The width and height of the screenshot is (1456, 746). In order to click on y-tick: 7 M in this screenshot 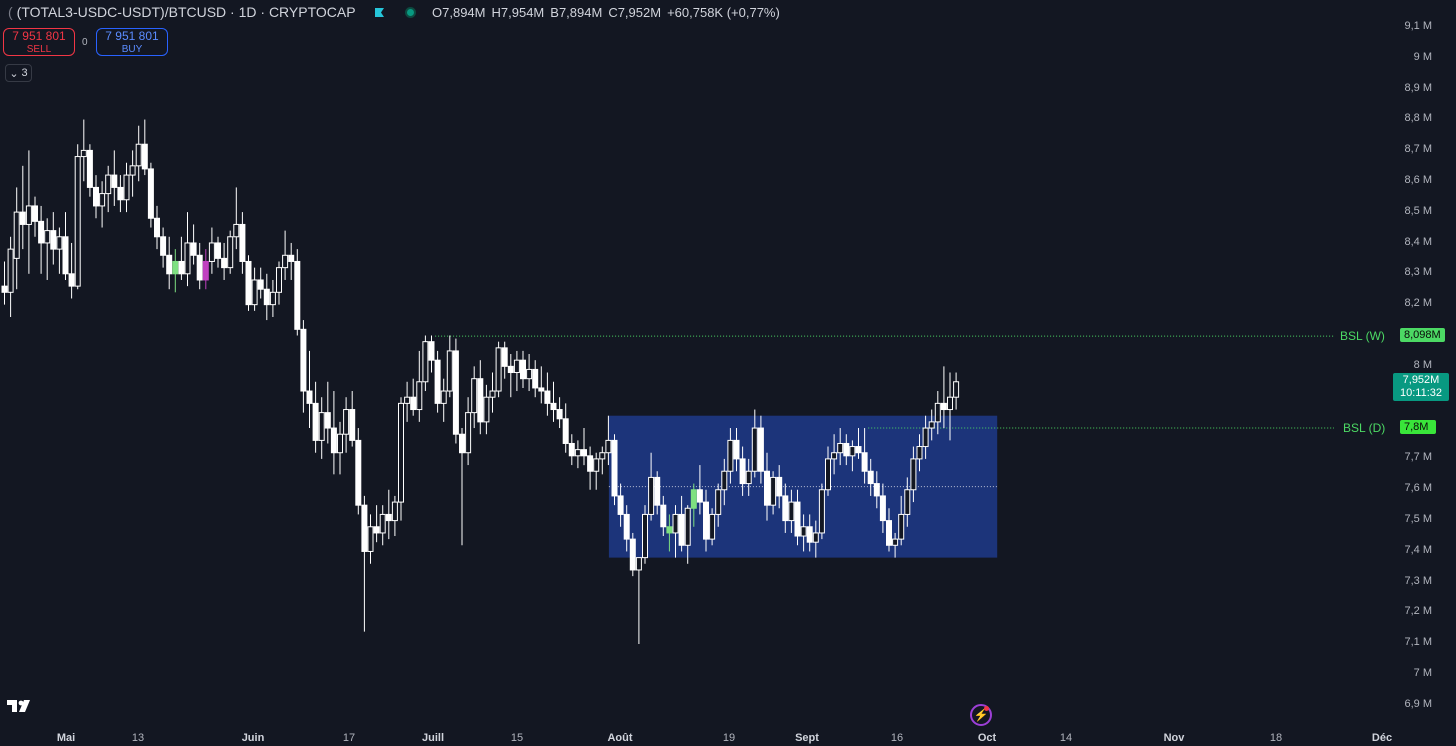, I will do `click(1422, 673)`.